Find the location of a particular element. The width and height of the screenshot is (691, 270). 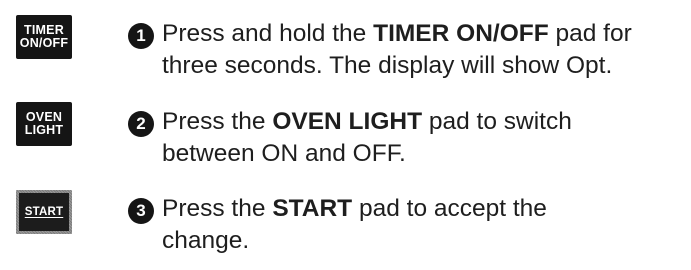

step-1-bold: TIMER ON/OFF is located at coordinates (461, 33).